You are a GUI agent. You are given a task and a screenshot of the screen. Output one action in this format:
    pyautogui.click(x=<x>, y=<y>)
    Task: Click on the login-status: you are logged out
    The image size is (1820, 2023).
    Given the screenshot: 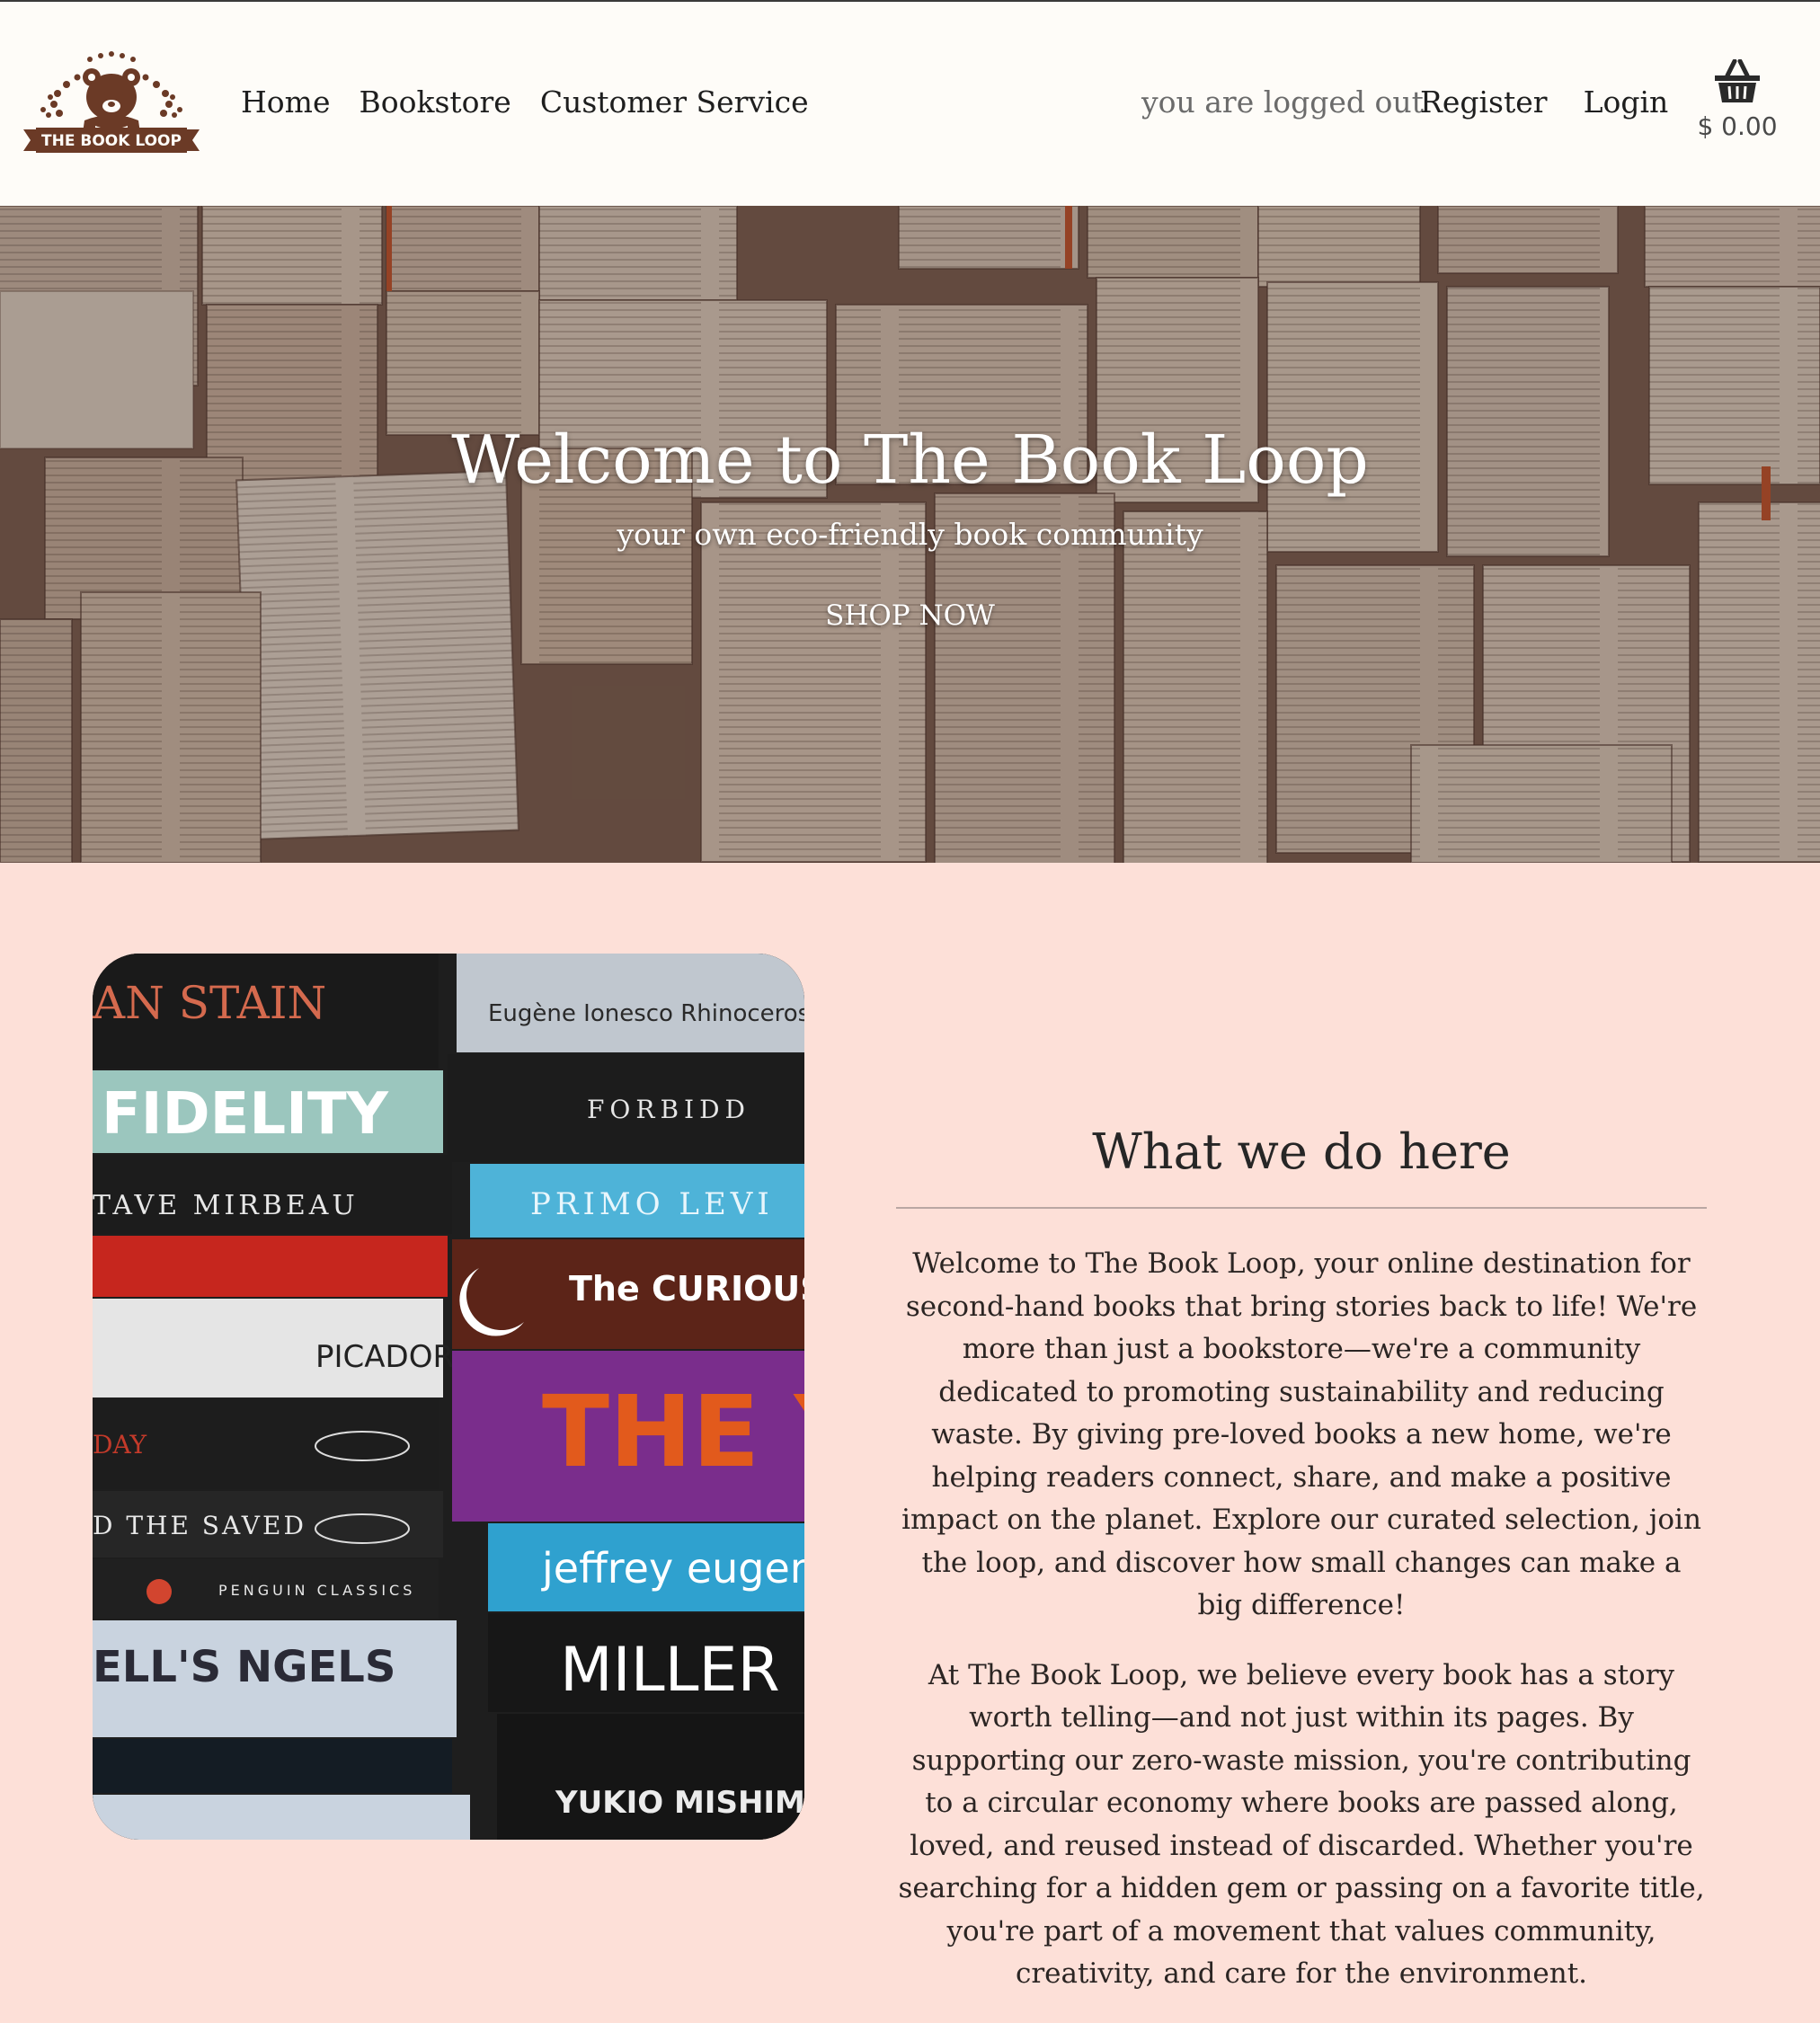 What is the action you would take?
    pyautogui.click(x=1283, y=102)
    